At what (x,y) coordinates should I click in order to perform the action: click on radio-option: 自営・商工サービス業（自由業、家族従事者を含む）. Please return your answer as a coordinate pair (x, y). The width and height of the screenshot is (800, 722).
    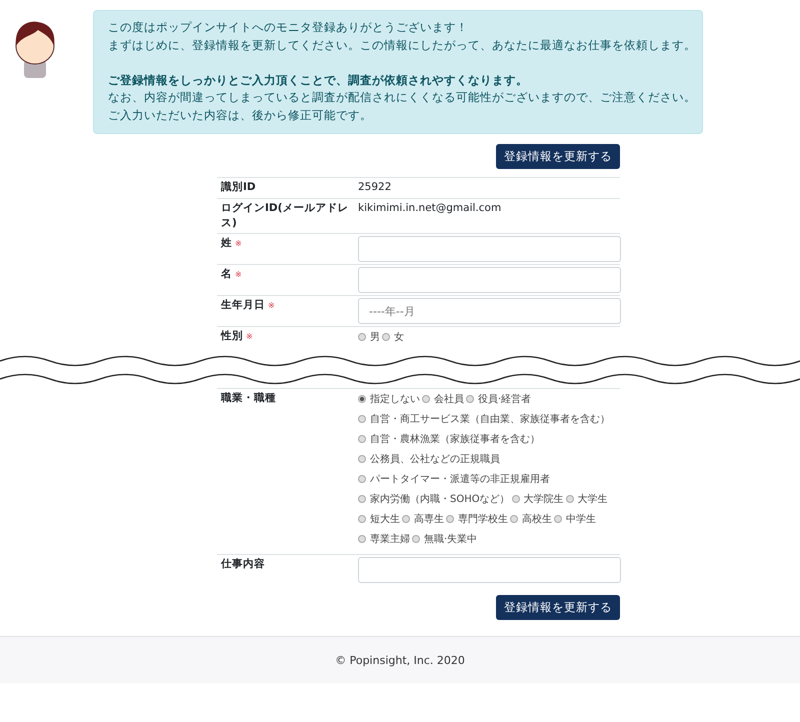
    Looking at the image, I should click on (484, 420).